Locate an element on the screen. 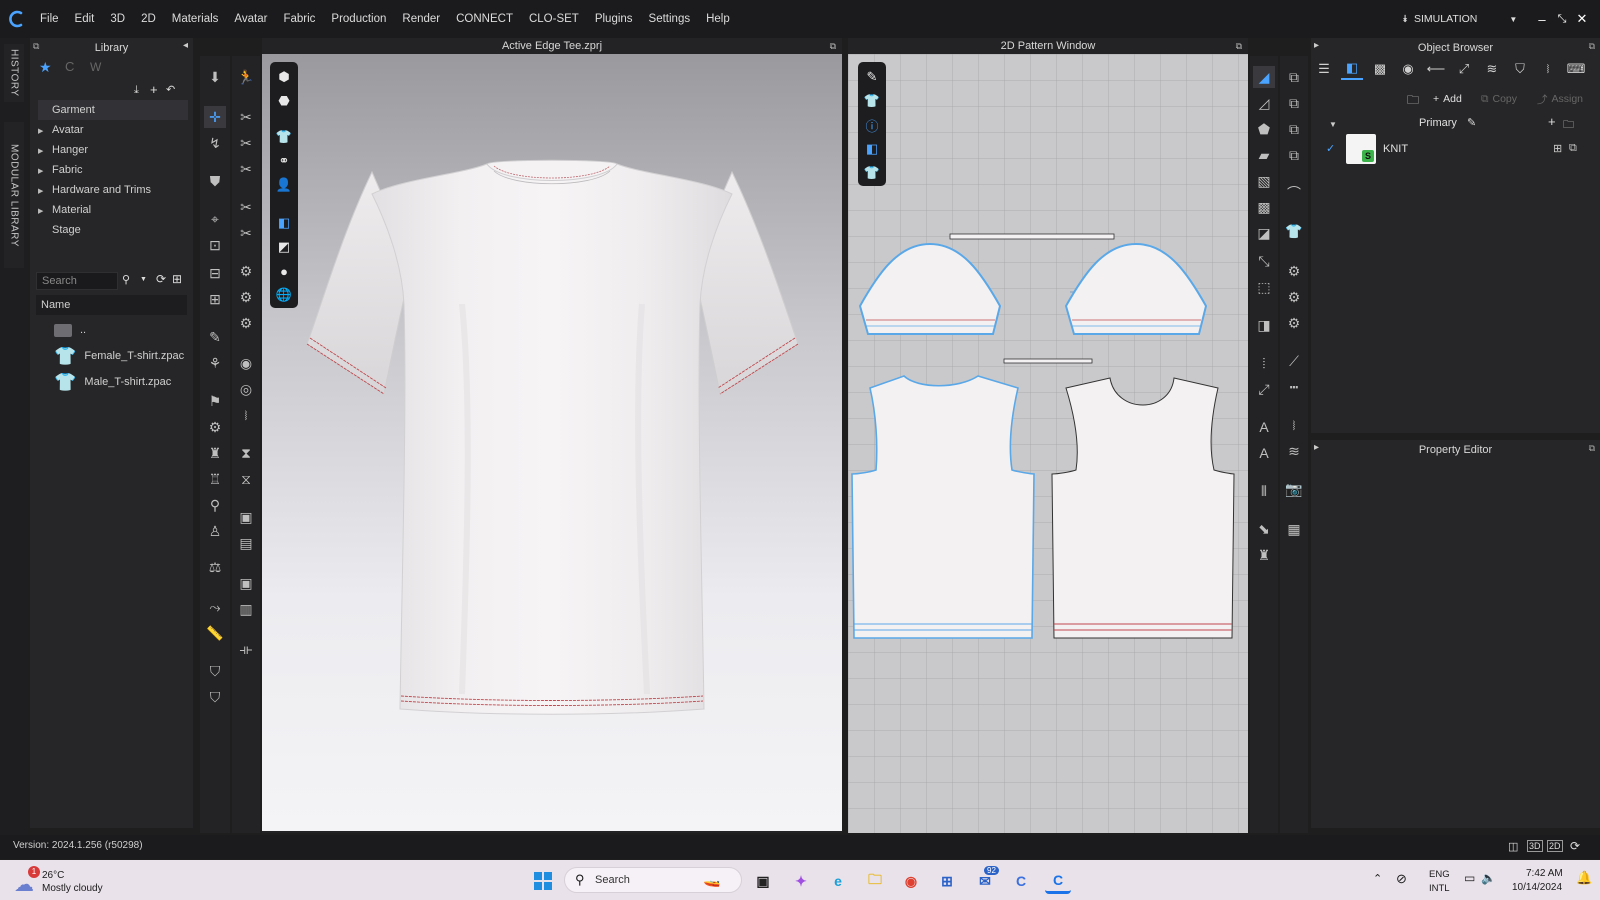  hanger-tool-icon: ♜ is located at coordinates (215, 453).